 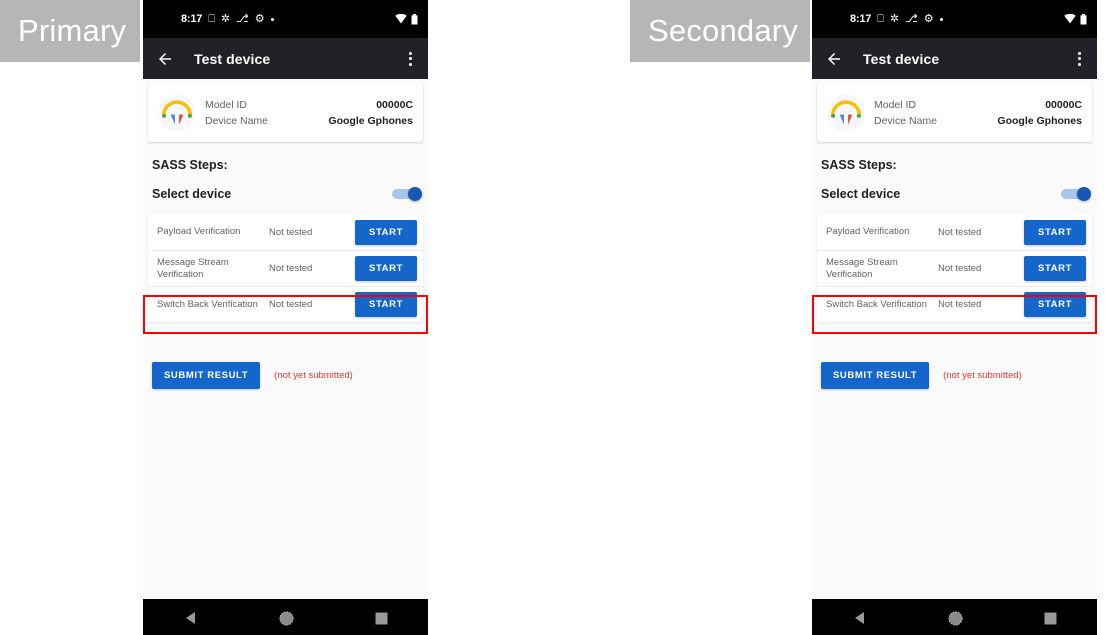 I want to click on secondary-role-label: Secondary, so click(x=720, y=31).